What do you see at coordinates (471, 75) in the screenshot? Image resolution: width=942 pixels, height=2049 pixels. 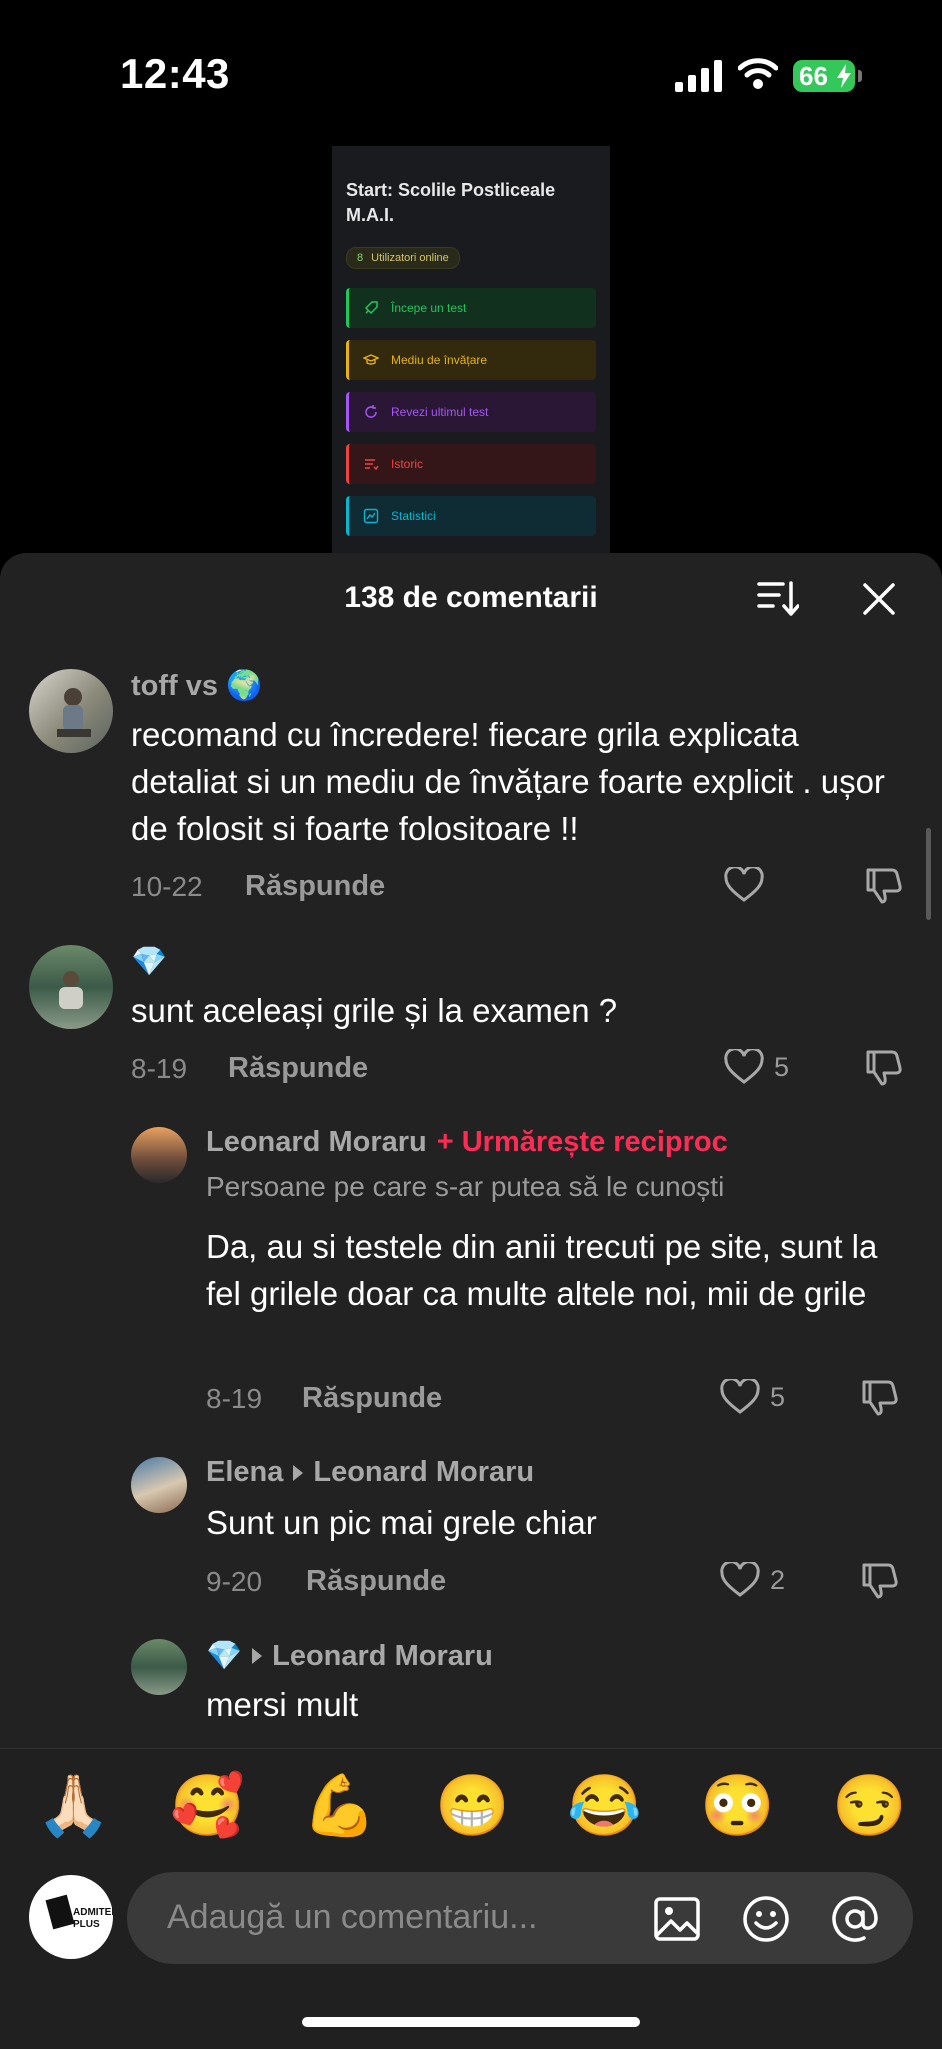 I see `status-bar: 12:43 66` at bounding box center [471, 75].